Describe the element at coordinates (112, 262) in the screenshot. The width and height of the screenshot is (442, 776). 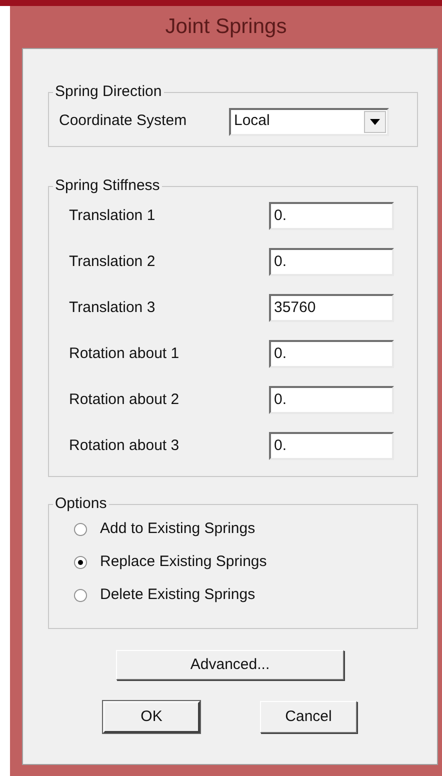
I see `field-label: Translation 2` at that location.